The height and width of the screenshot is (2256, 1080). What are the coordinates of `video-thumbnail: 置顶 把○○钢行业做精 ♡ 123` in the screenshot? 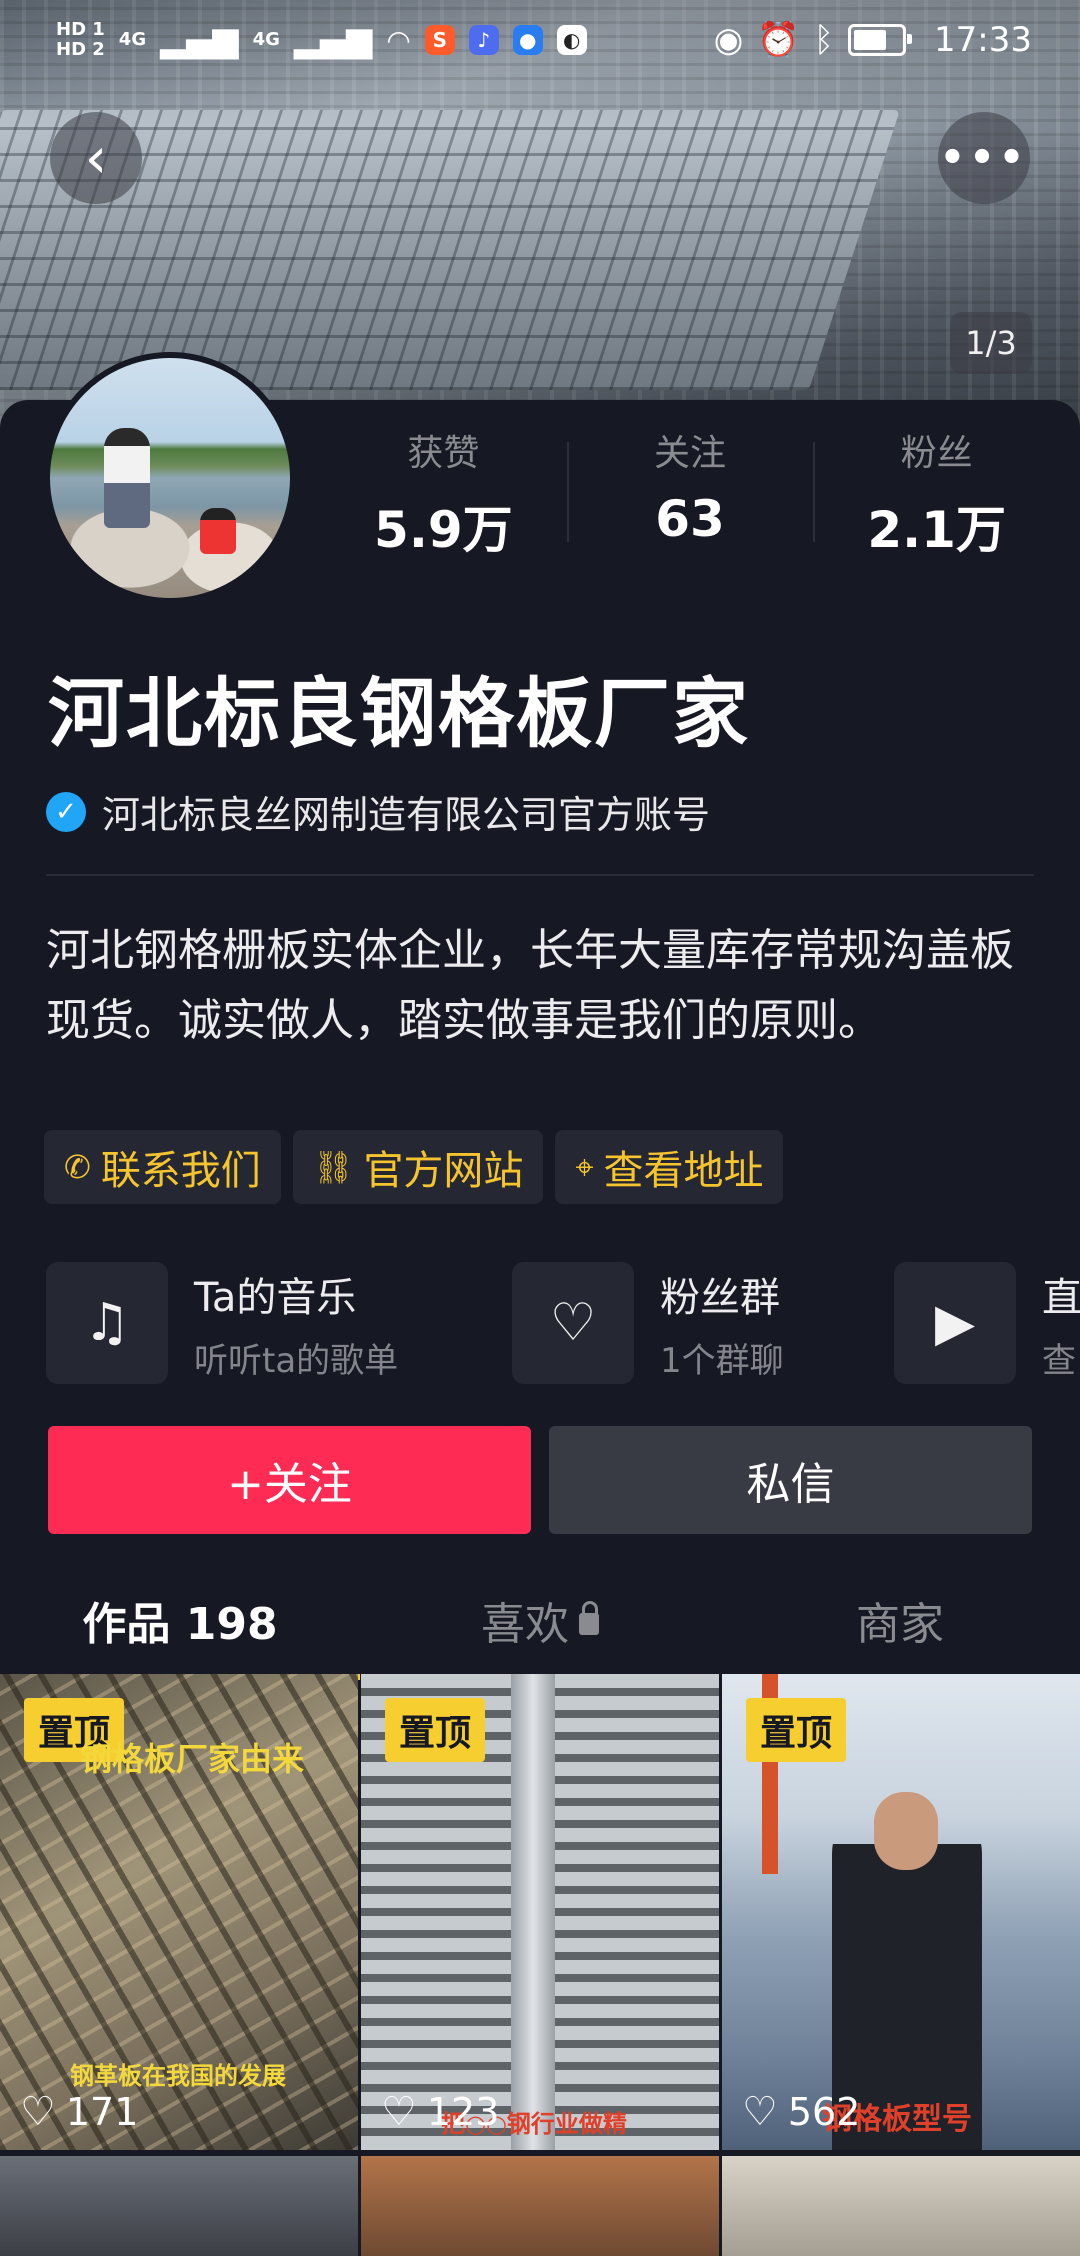 It's located at (540, 1912).